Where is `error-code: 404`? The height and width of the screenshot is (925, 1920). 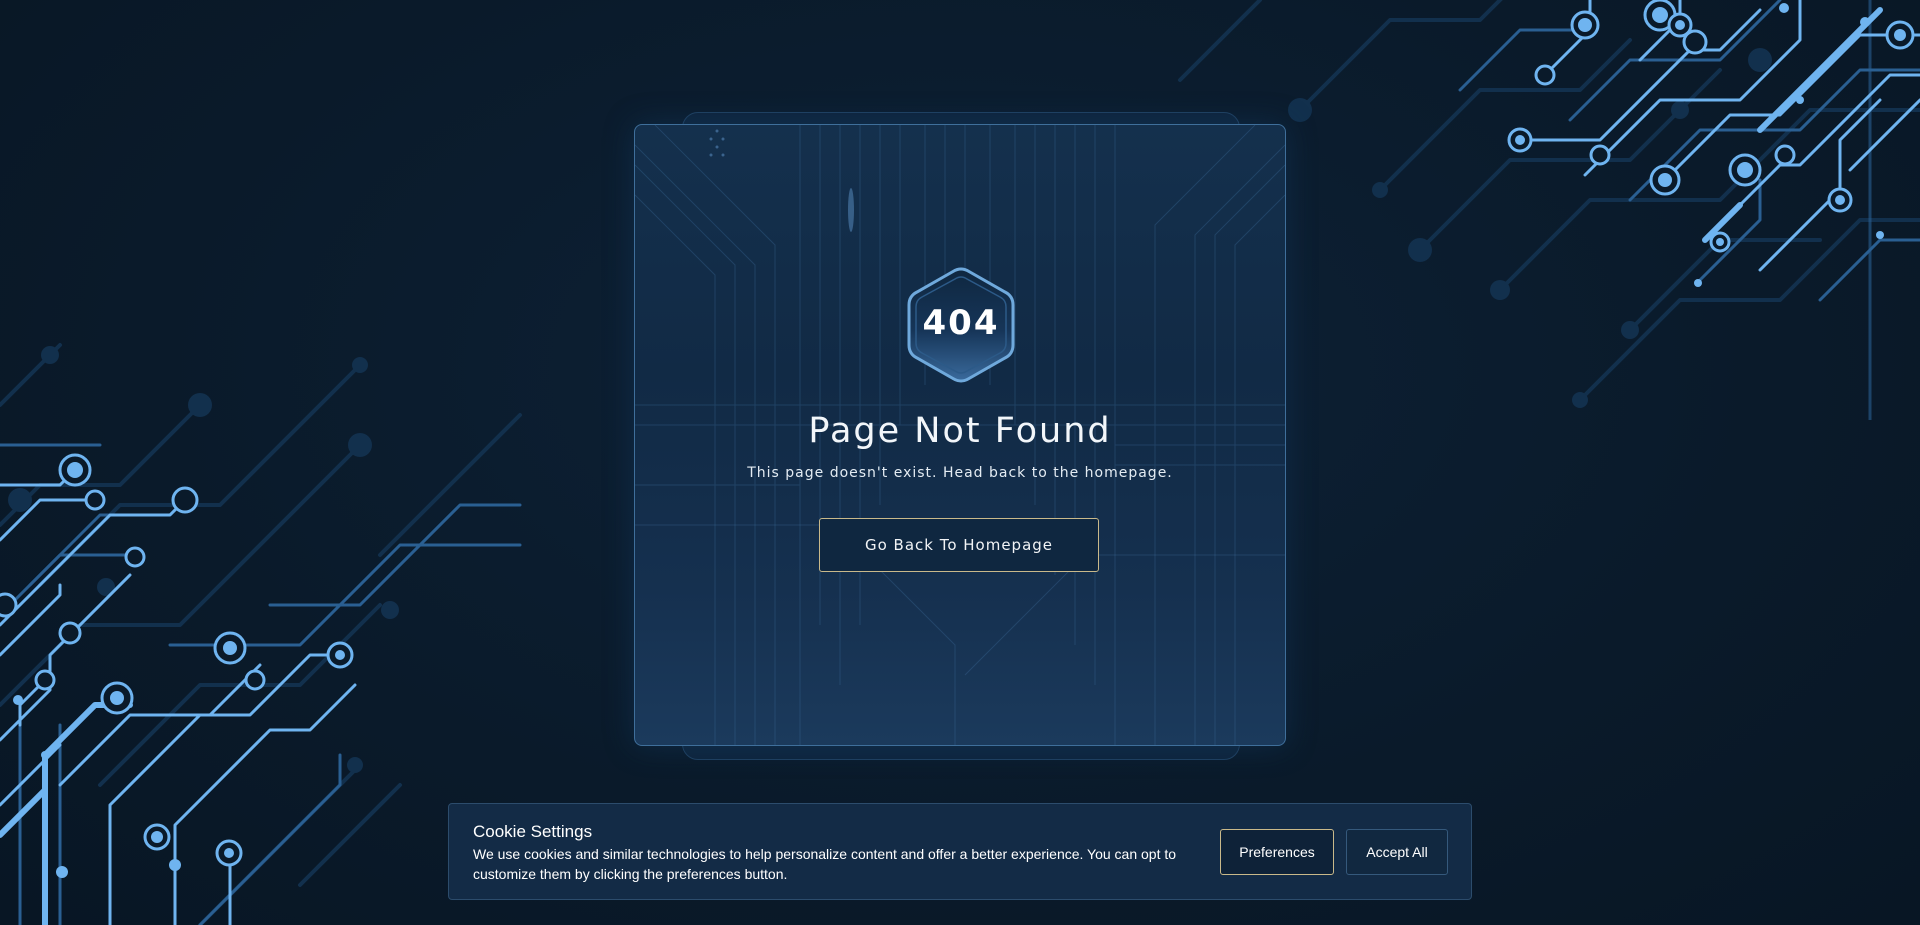 error-code: 404 is located at coordinates (961, 323).